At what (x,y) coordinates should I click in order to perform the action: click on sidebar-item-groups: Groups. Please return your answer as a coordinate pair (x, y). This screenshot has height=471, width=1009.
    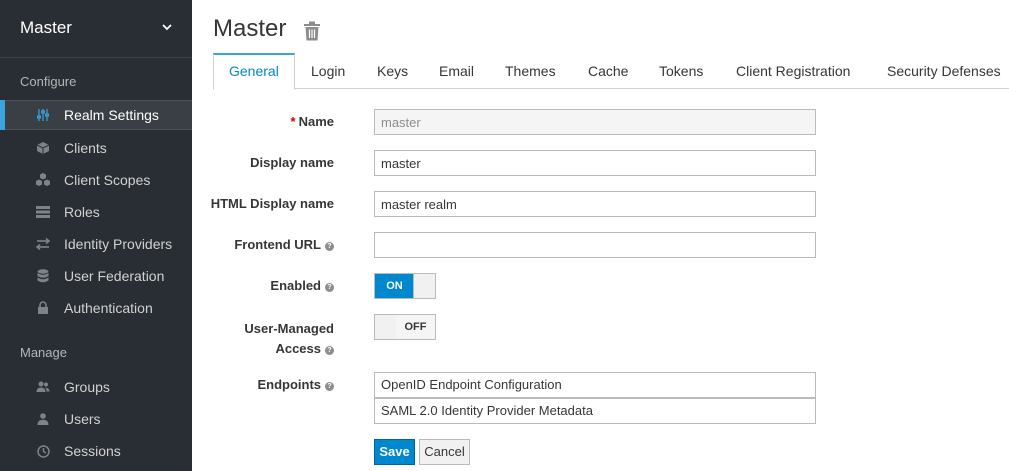
    Looking at the image, I should click on (96, 387).